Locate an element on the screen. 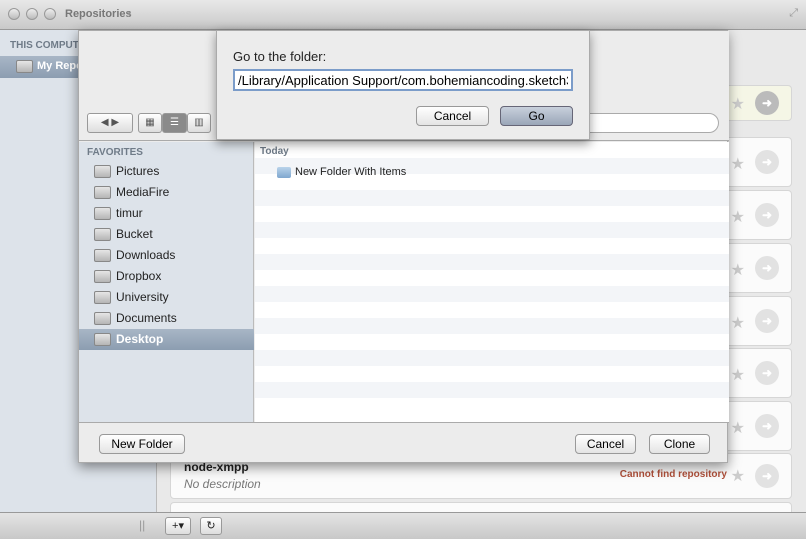 The width and height of the screenshot is (806, 539). home-icon is located at coordinates (102, 213).